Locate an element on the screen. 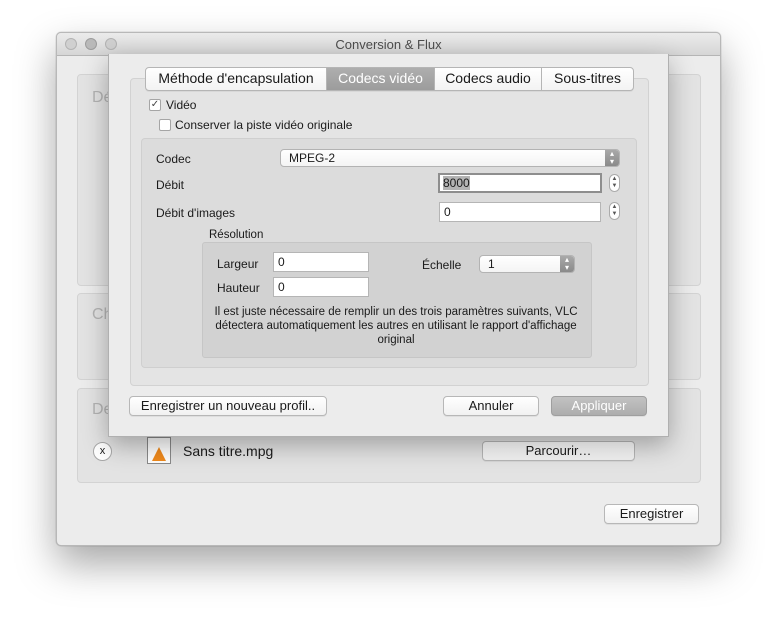 The height and width of the screenshot is (624, 775). framerate-field: 0 is located at coordinates (520, 212).